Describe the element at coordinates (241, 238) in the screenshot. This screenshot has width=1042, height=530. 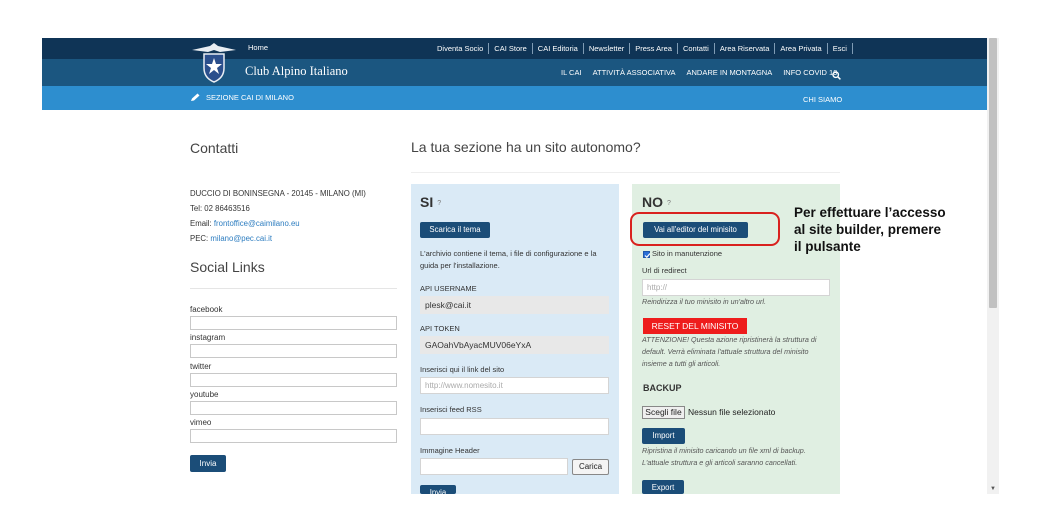
I see `pec-link: milano@pec.cai.it` at that location.